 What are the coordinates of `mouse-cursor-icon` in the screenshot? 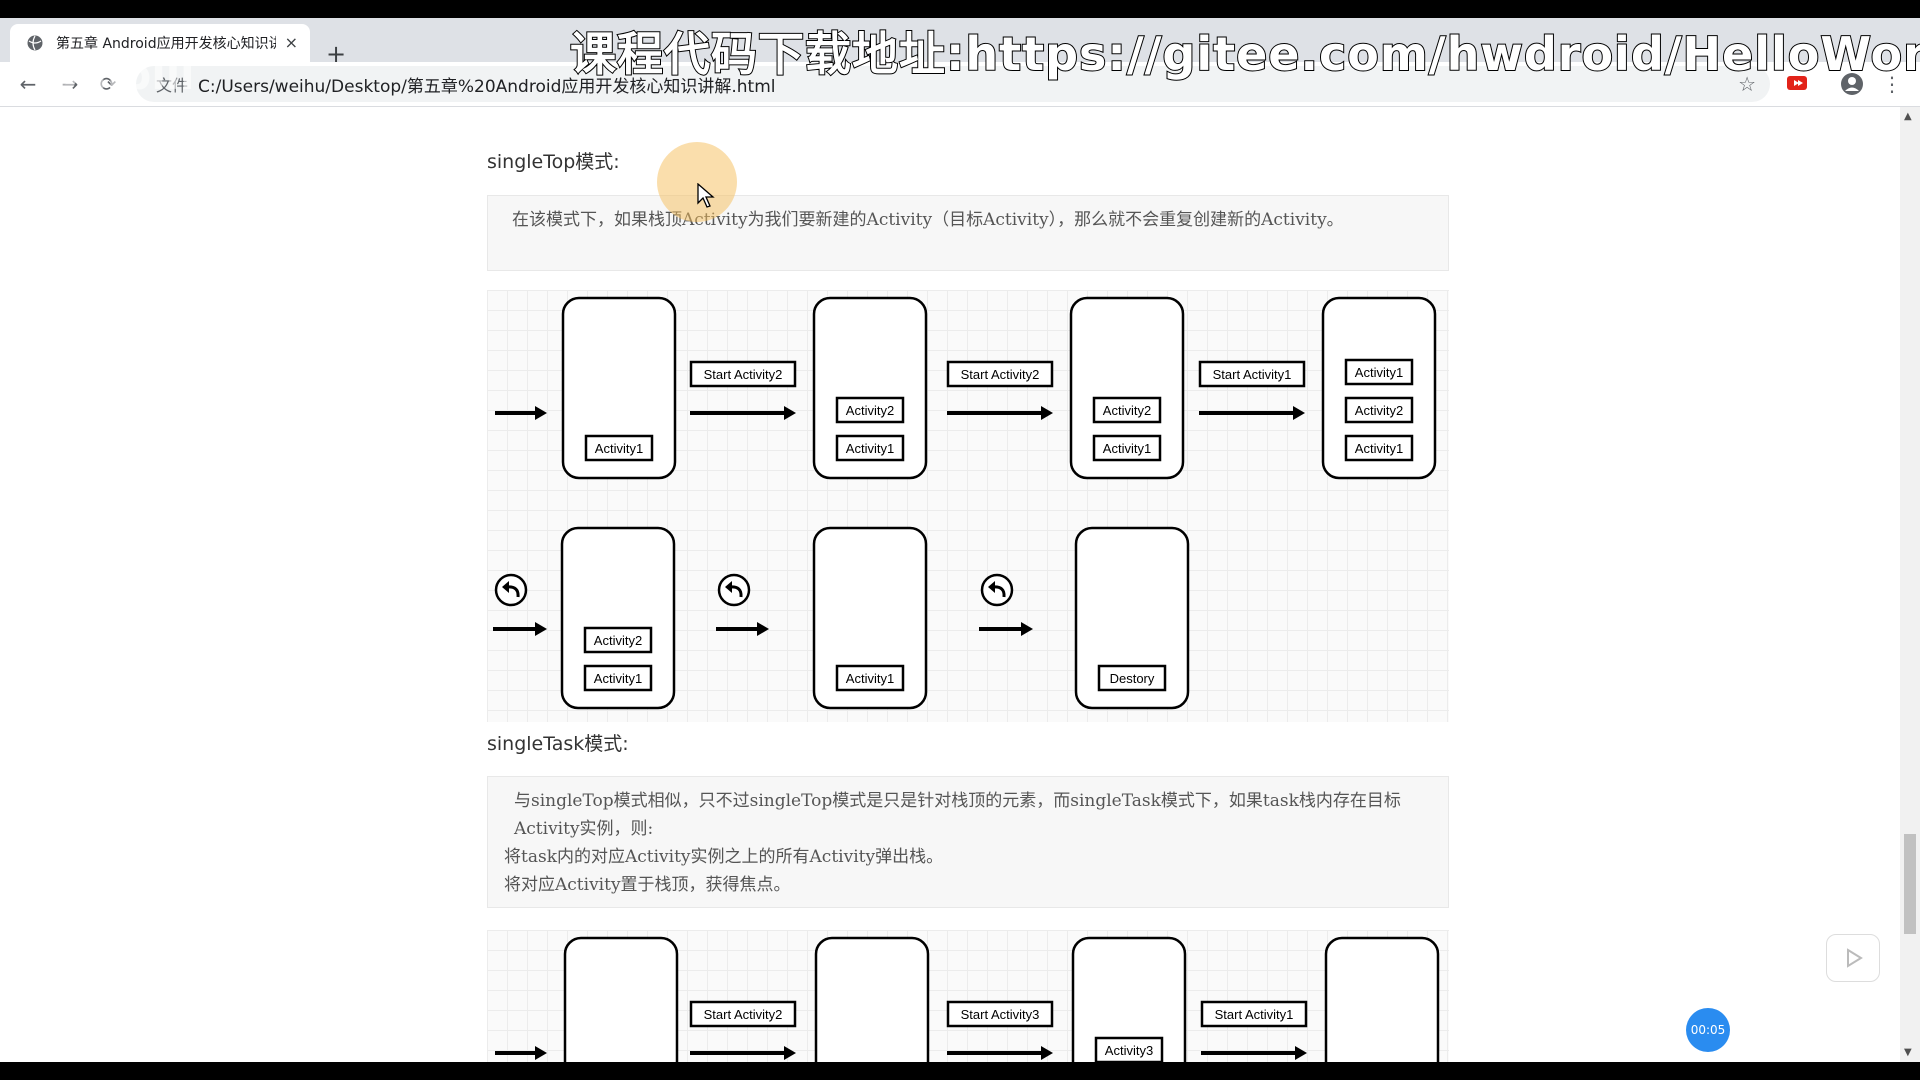 It's located at (706, 195).